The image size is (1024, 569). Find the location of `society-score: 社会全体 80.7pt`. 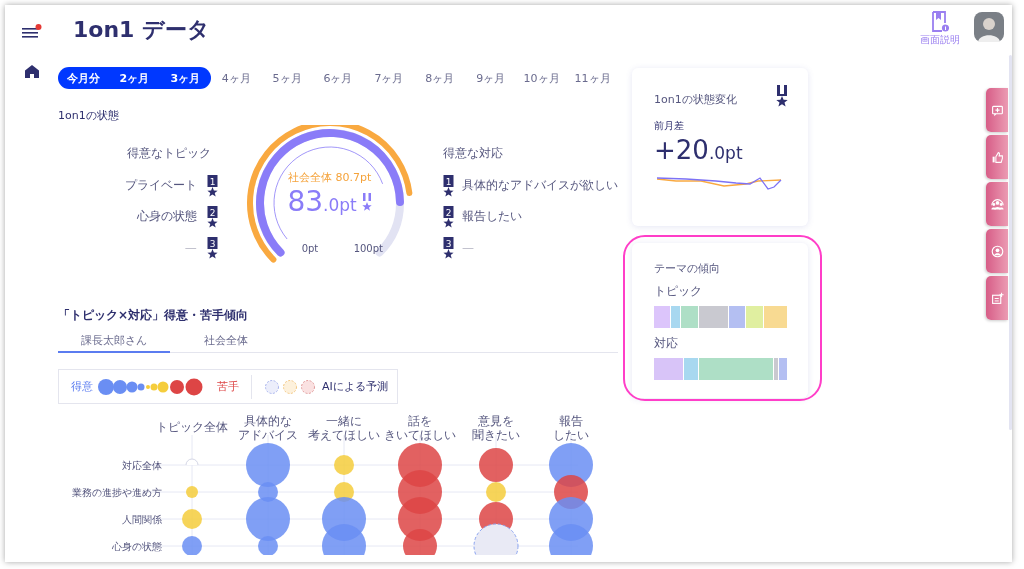

society-score: 社会全体 80.7pt is located at coordinates (329, 177).